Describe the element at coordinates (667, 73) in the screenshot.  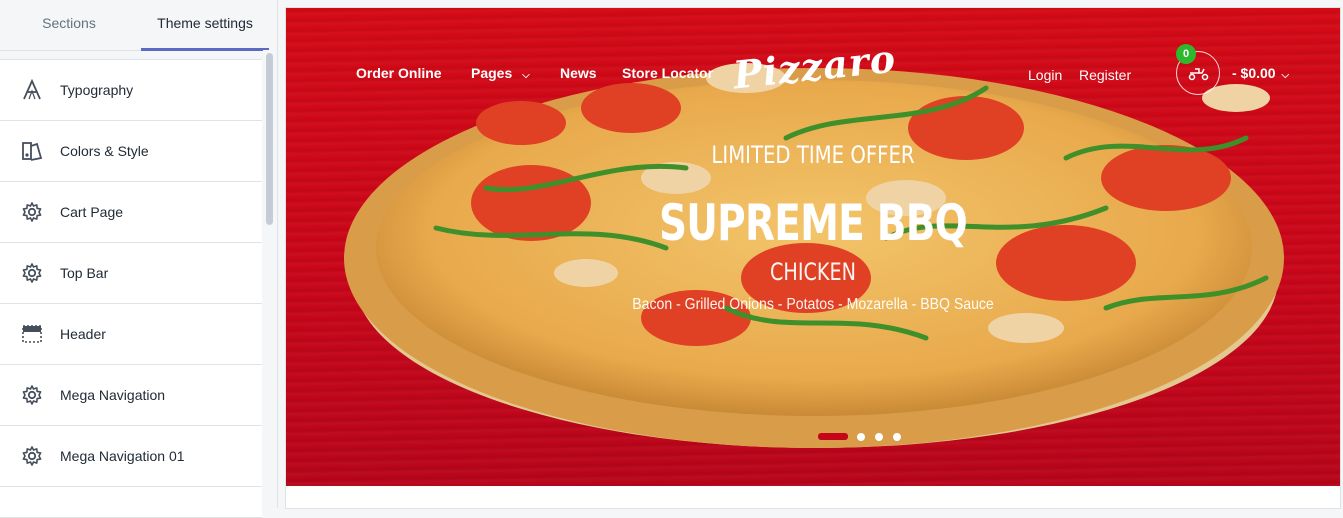
I see `nav-store-locator: Store Locator` at that location.